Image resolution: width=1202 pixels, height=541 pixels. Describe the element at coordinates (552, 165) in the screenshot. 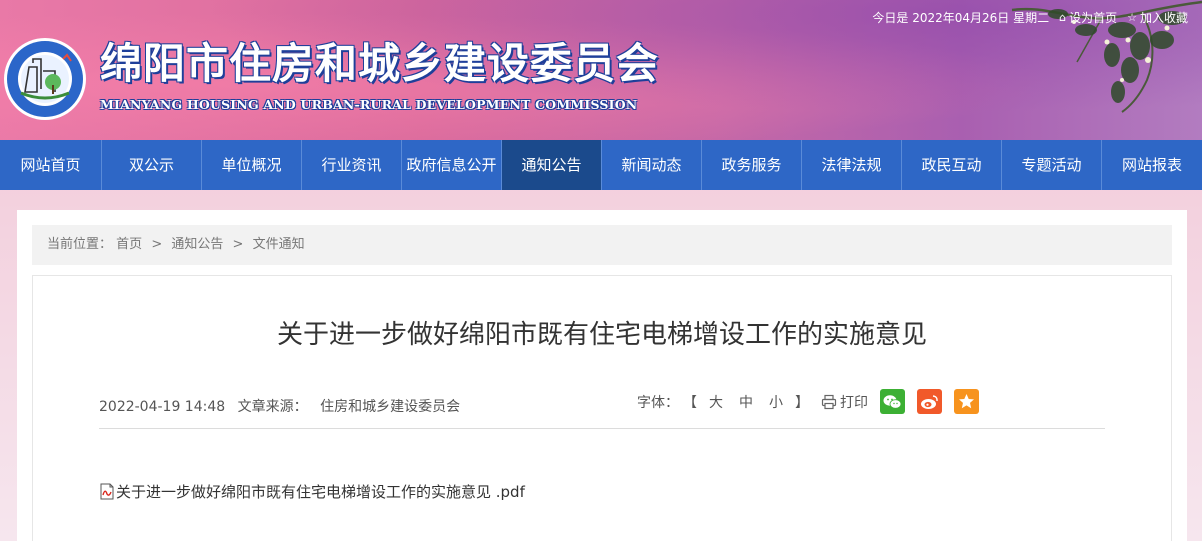

I see `nav-item-notices: 通知公告` at that location.